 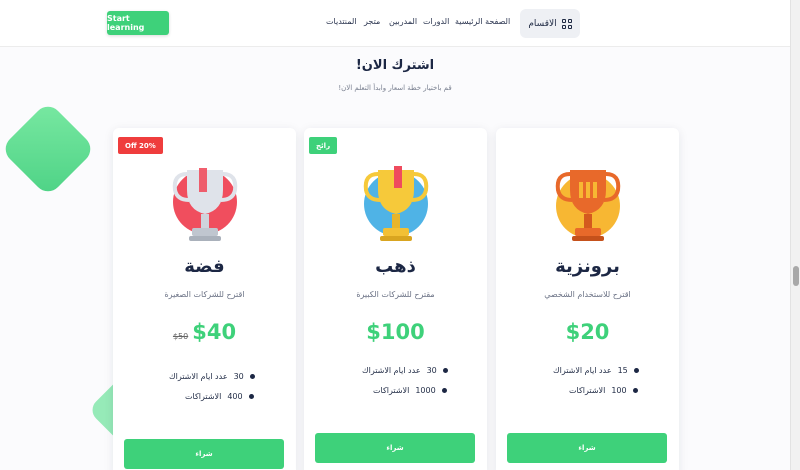 I want to click on scrollbar-thumb, so click(x=796, y=276).